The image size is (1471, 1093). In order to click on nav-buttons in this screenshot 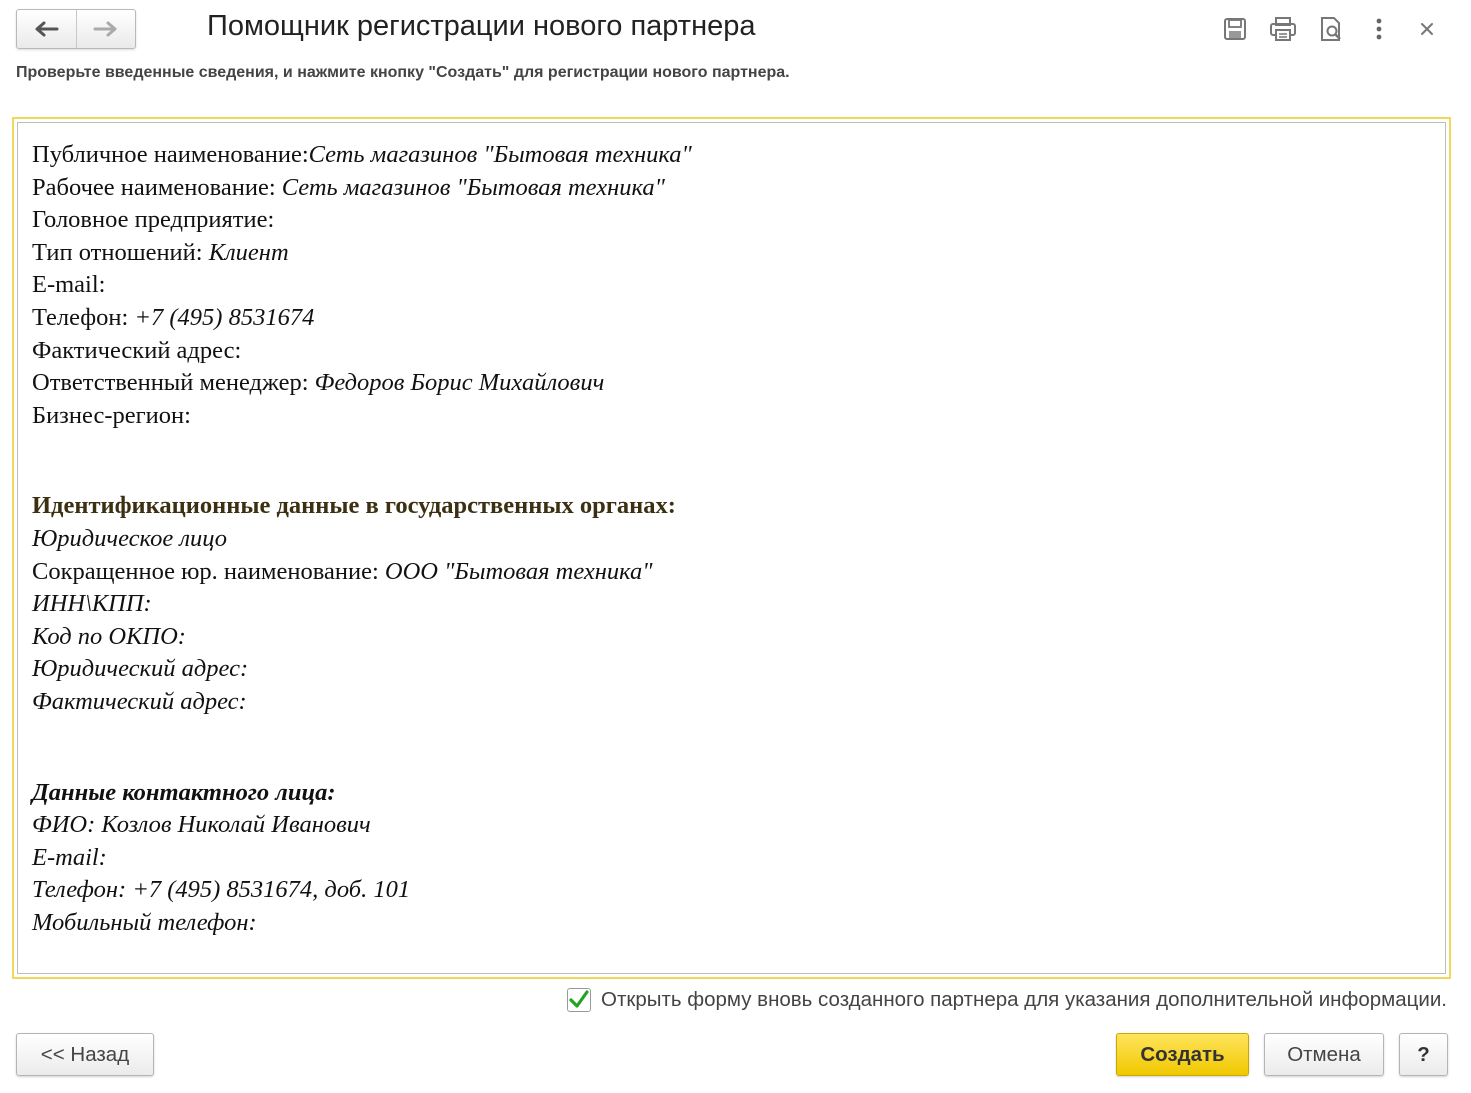, I will do `click(76, 29)`.